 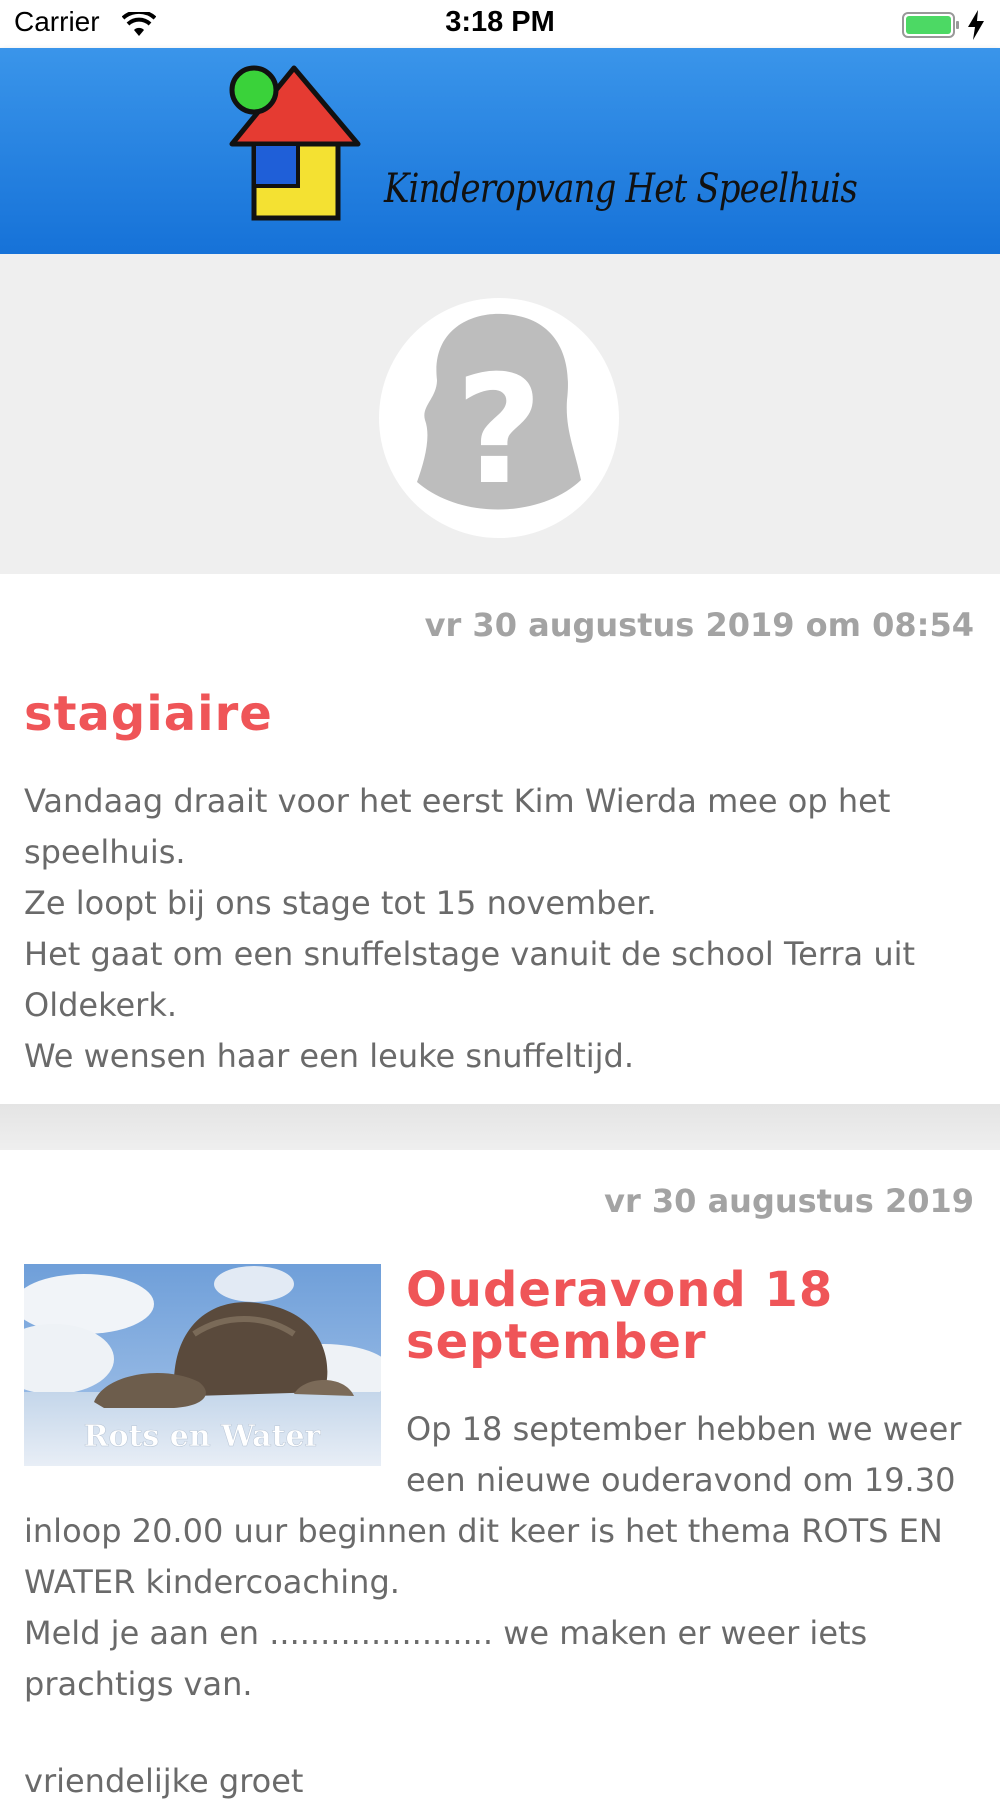 What do you see at coordinates (295, 143) in the screenshot?
I see `speelhuis-logo` at bounding box center [295, 143].